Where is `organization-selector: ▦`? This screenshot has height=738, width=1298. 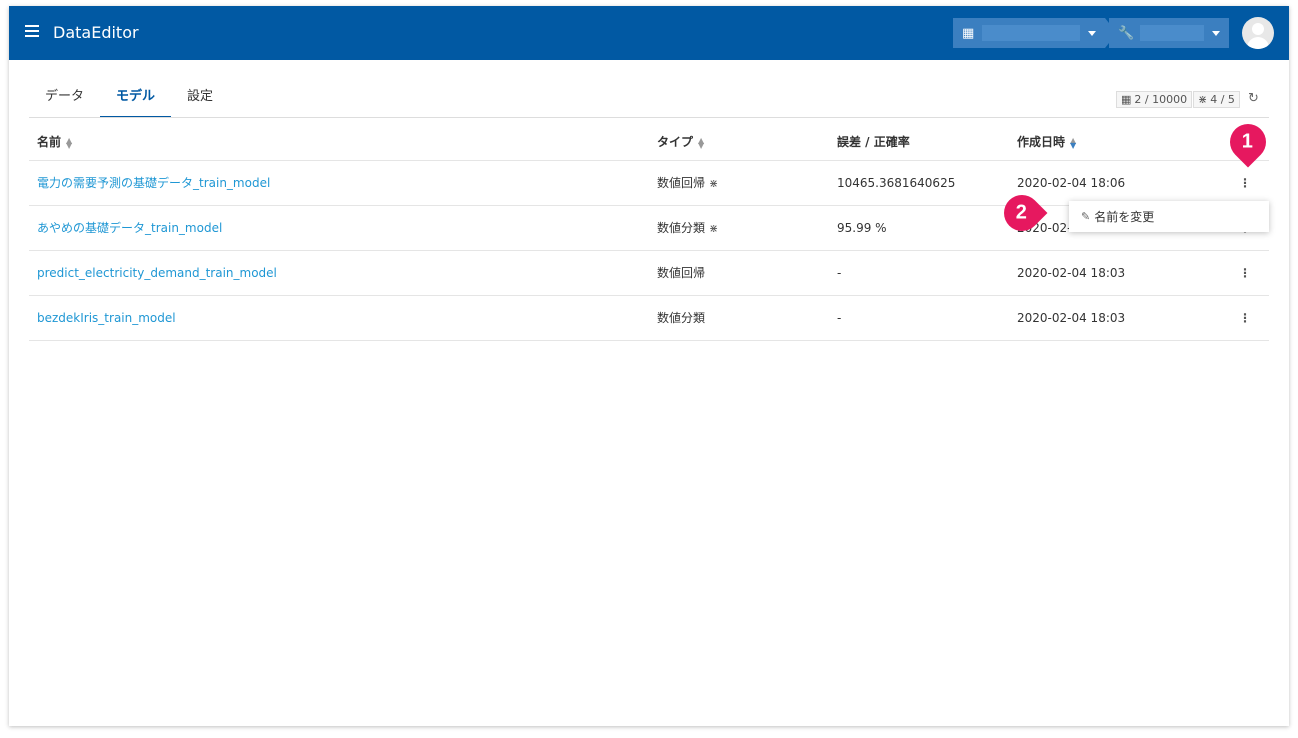
organization-selector: ▦ is located at coordinates (1035, 33).